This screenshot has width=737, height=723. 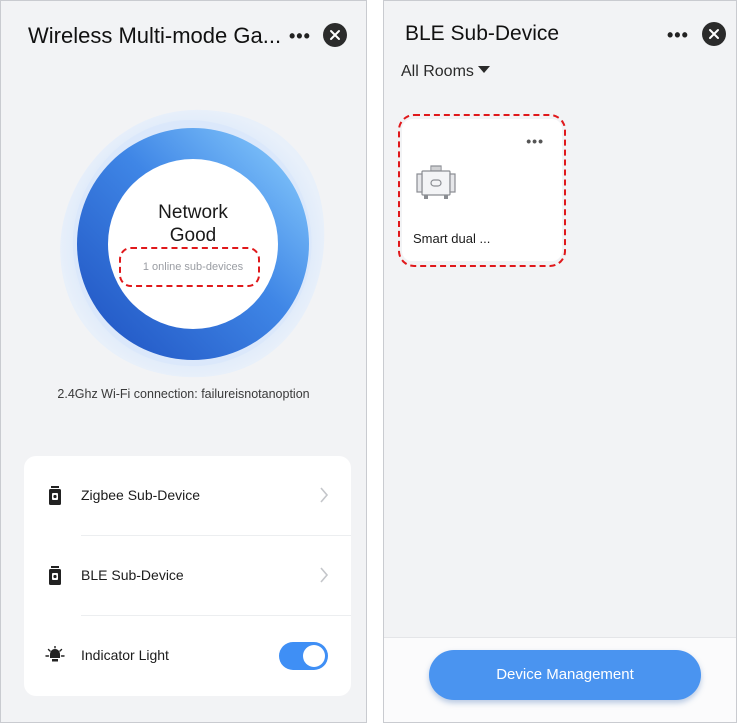 What do you see at coordinates (483, 69) in the screenshot?
I see `caret-down-icon` at bounding box center [483, 69].